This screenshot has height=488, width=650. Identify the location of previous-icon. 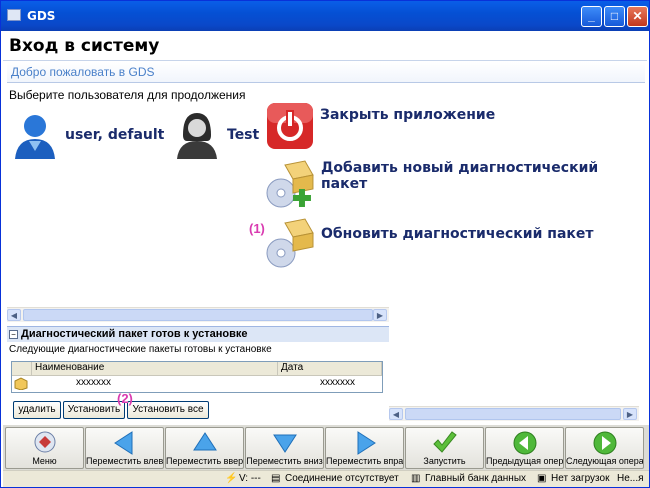
(525, 443).